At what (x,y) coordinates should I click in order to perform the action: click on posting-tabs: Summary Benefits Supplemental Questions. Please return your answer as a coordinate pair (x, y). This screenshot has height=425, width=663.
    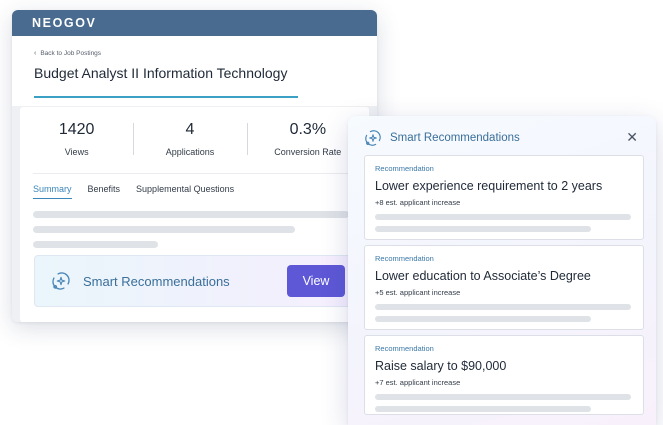
    Looking at the image, I should click on (194, 186).